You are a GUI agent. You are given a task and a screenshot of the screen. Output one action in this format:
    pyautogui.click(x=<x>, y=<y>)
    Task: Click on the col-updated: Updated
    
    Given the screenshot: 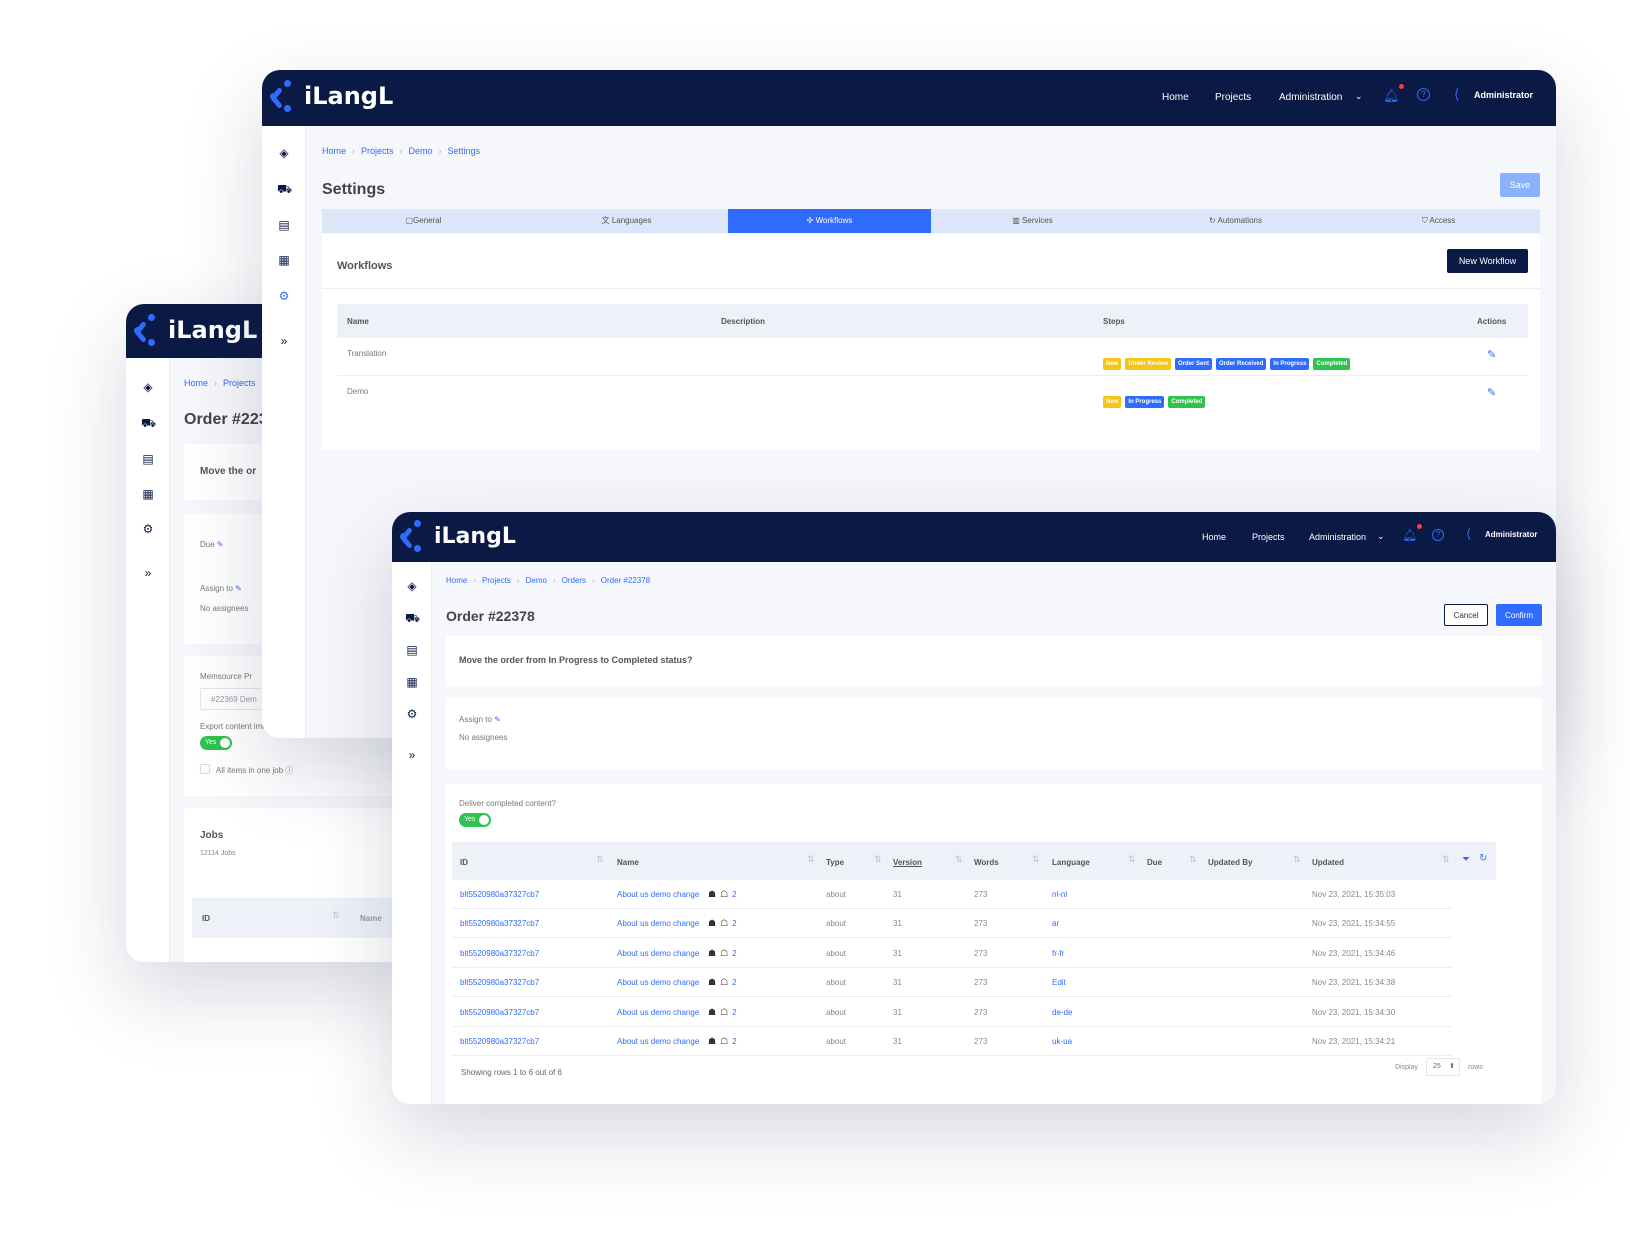 What is the action you would take?
    pyautogui.click(x=1328, y=862)
    